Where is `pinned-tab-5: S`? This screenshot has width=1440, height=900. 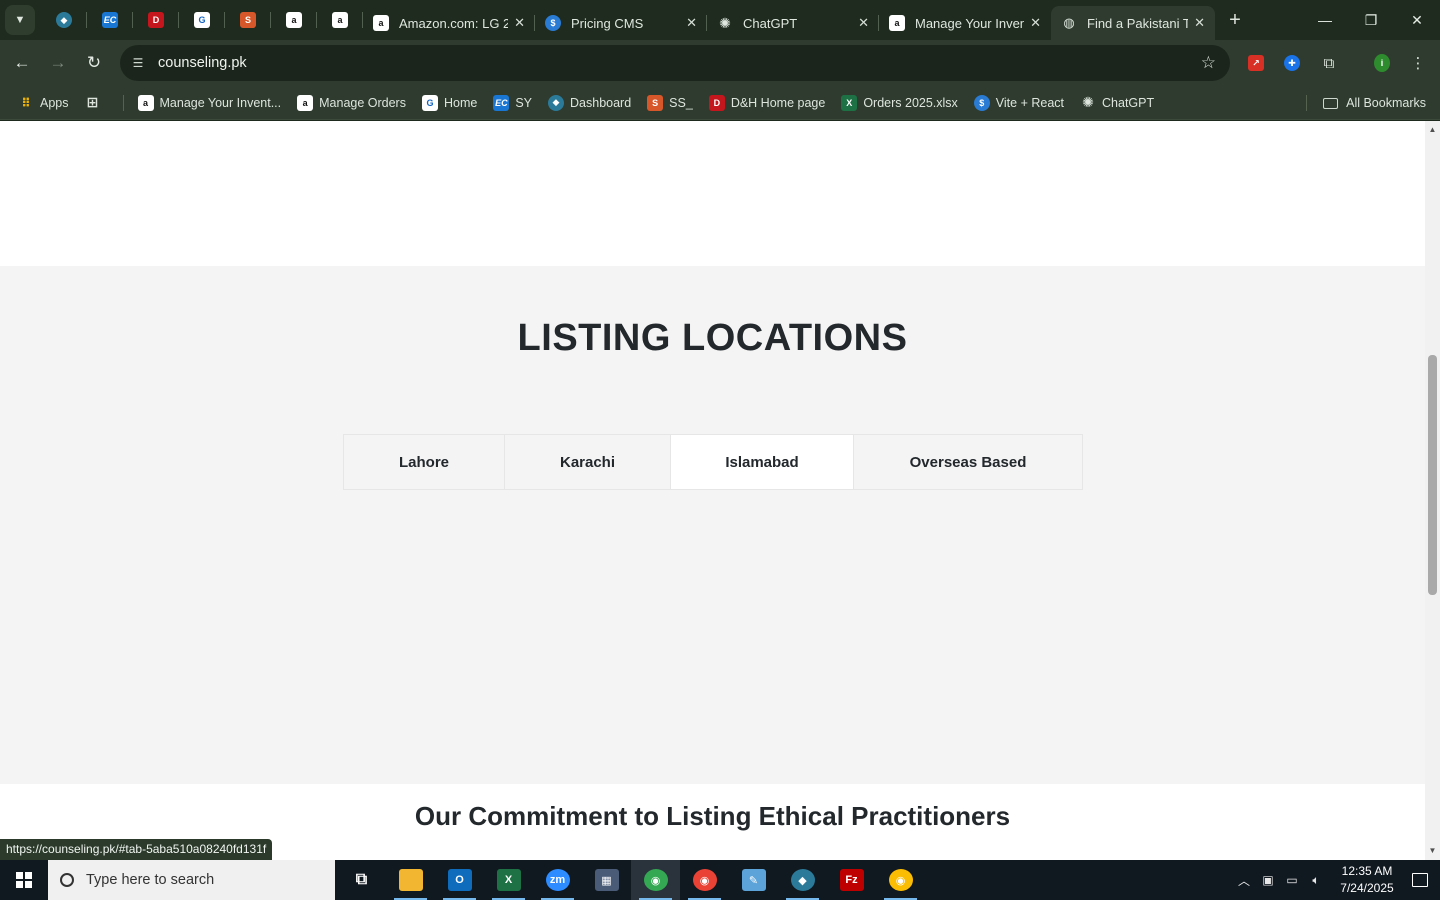
pinned-tab-5: S is located at coordinates (248, 20).